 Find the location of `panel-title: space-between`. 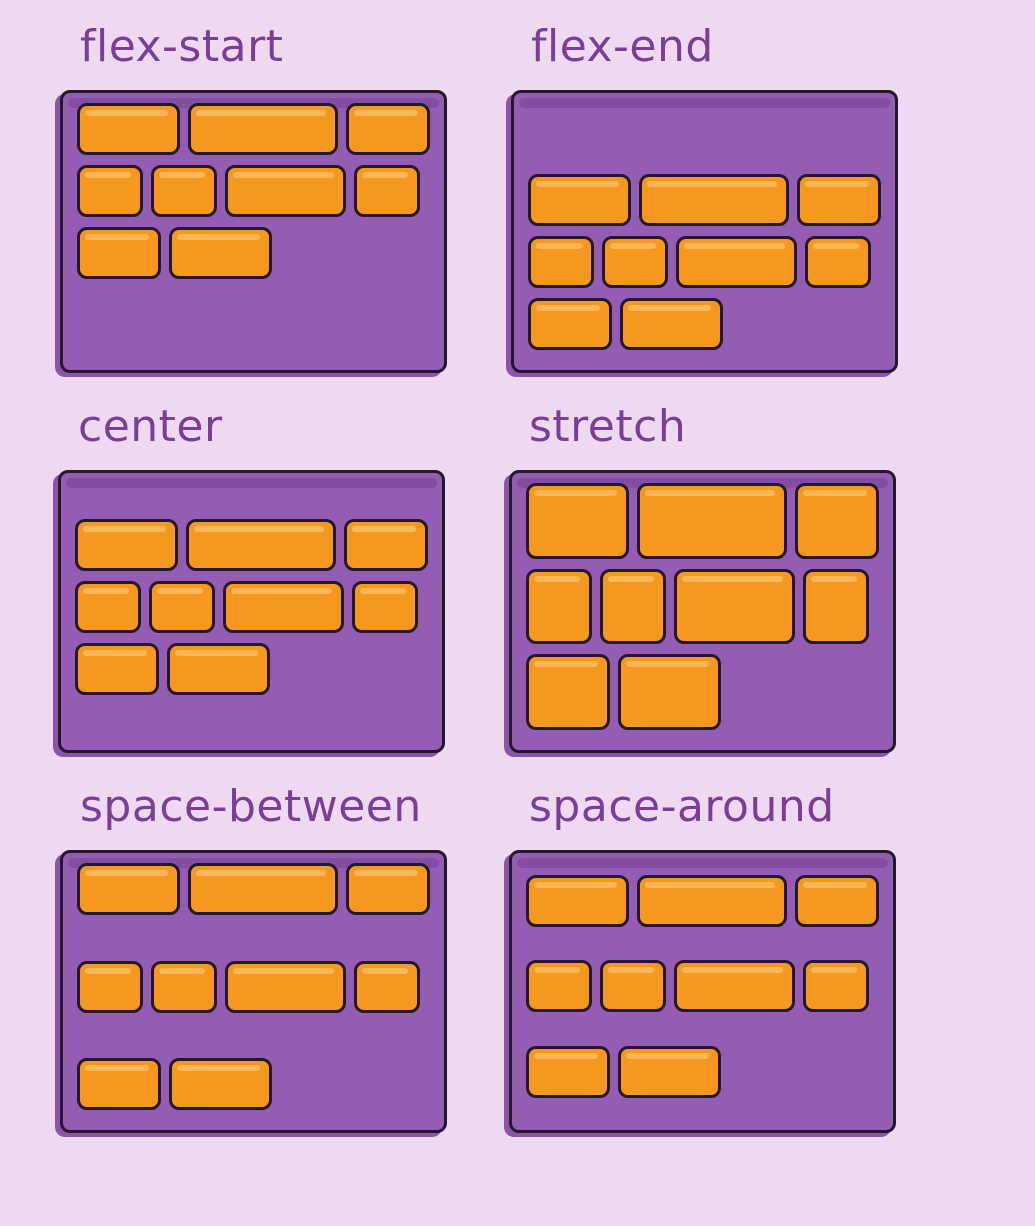

panel-title: space-between is located at coordinates (251, 806).